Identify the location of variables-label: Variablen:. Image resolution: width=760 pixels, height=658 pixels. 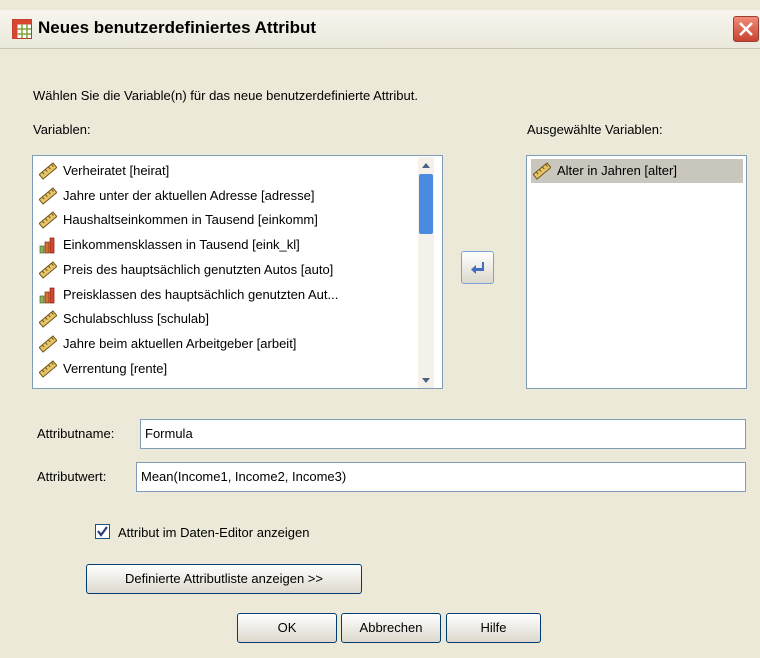
(62, 129).